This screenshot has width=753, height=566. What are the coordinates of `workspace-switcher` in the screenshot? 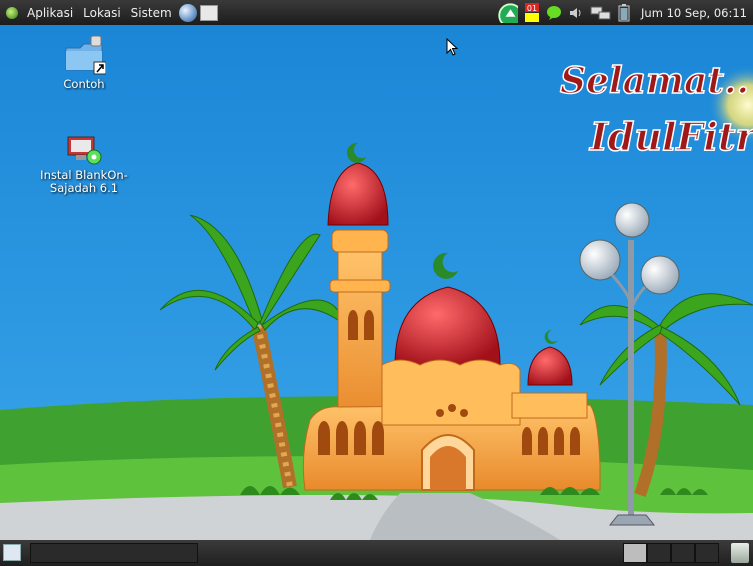 It's located at (671, 553).